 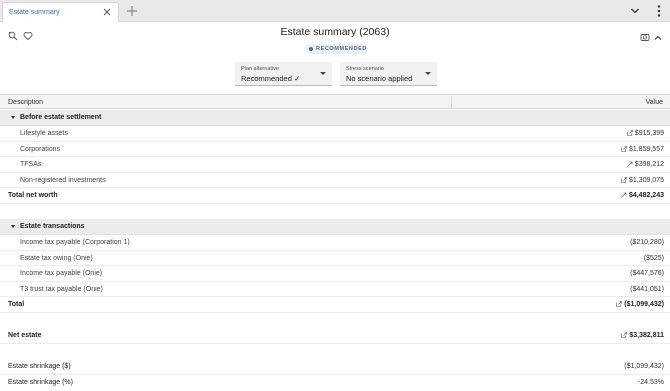 I want to click on row-value-text: $4,482,243, so click(x=646, y=195).